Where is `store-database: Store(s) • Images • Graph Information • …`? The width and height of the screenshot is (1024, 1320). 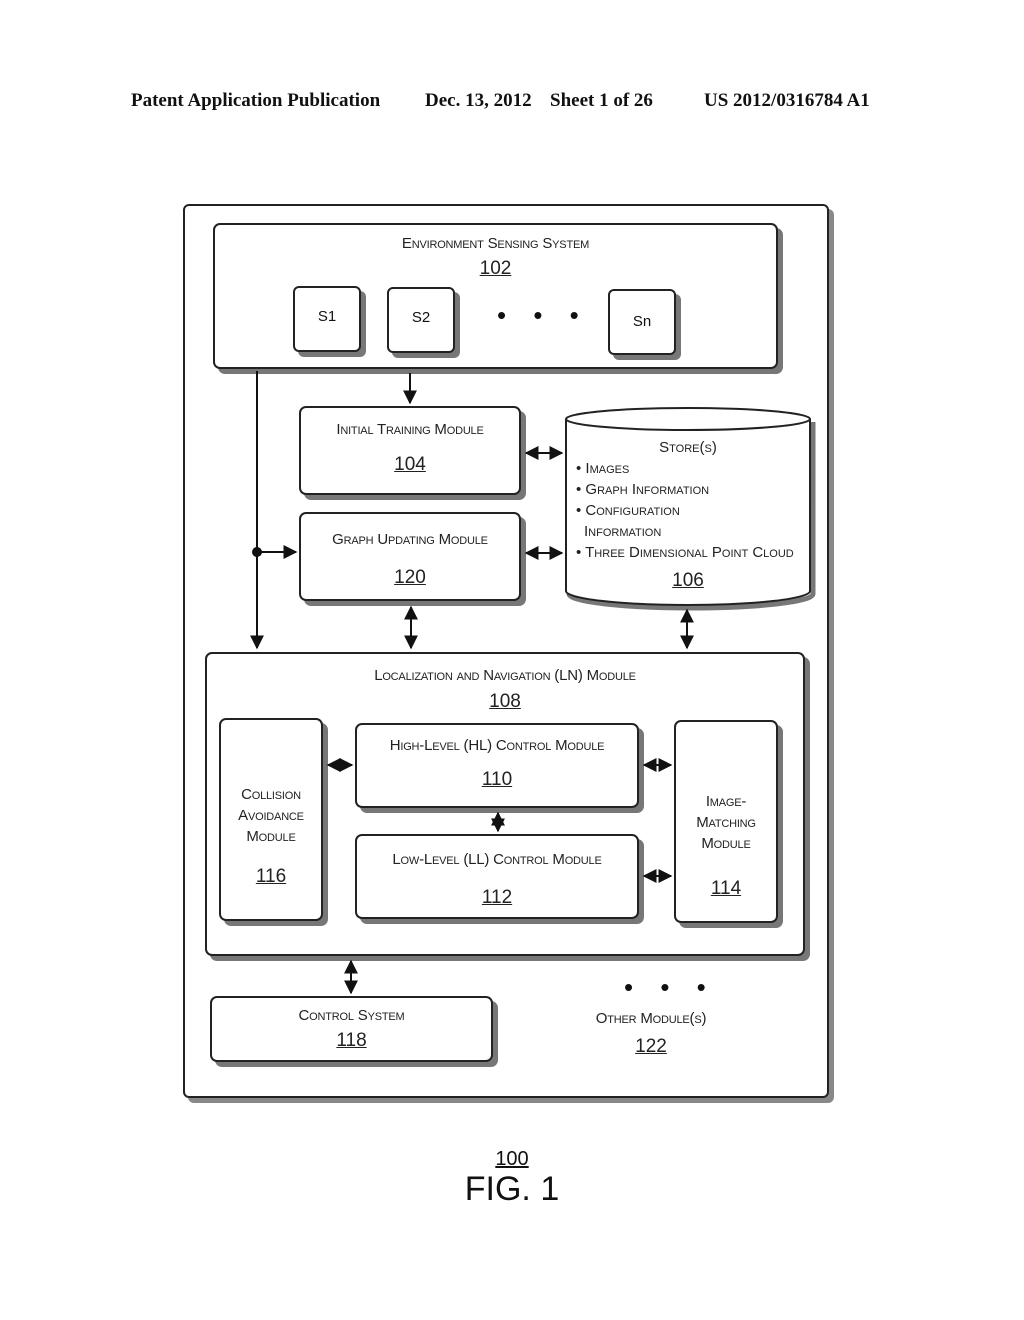
store-database: Store(s) • Images • Graph Information • … is located at coordinates (689, 508).